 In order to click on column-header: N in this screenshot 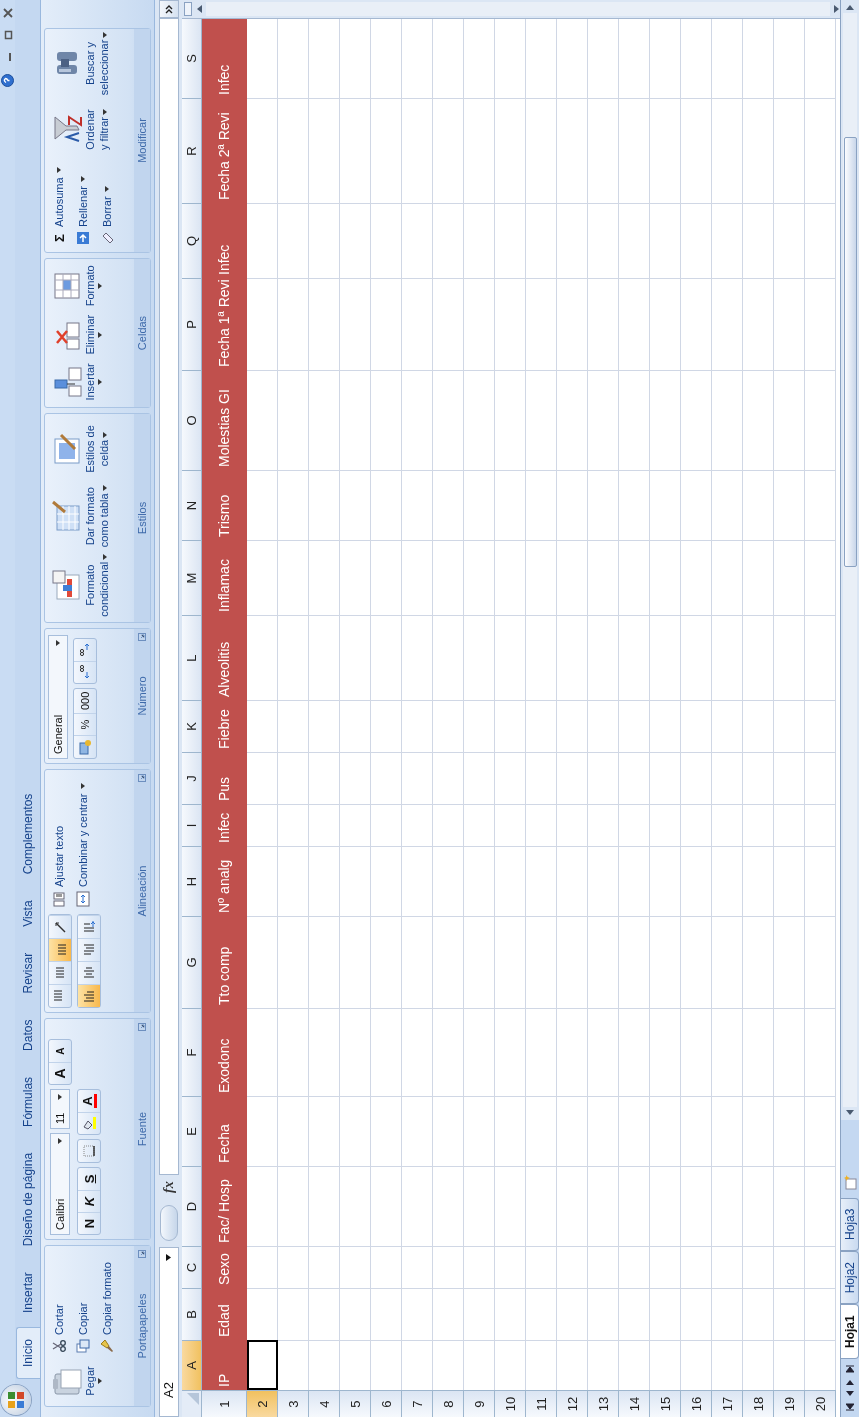, I will do `click(192, 505)`.